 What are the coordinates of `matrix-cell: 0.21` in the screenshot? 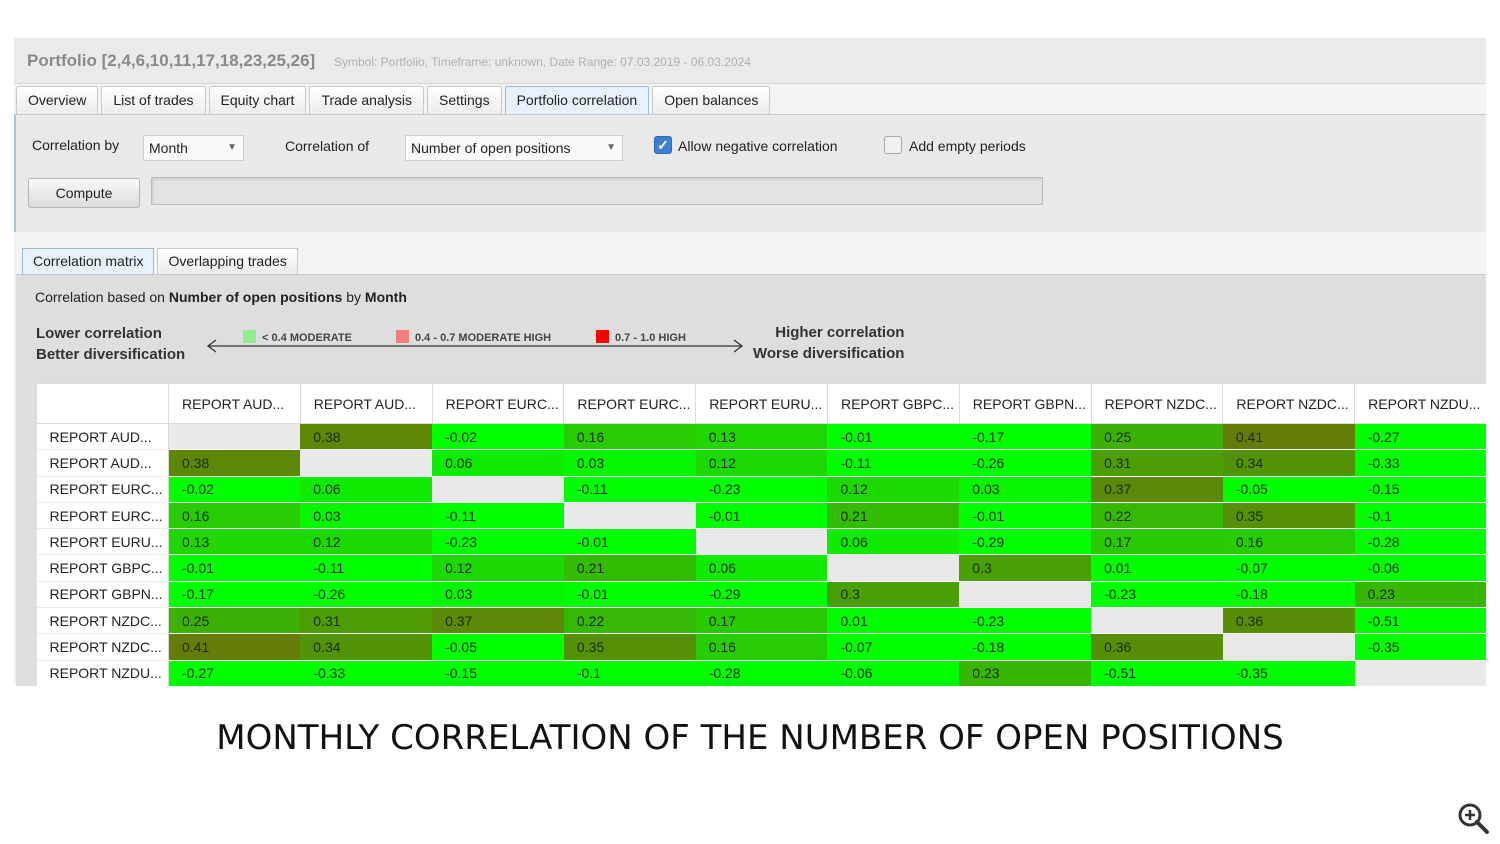 It's located at (893, 516).